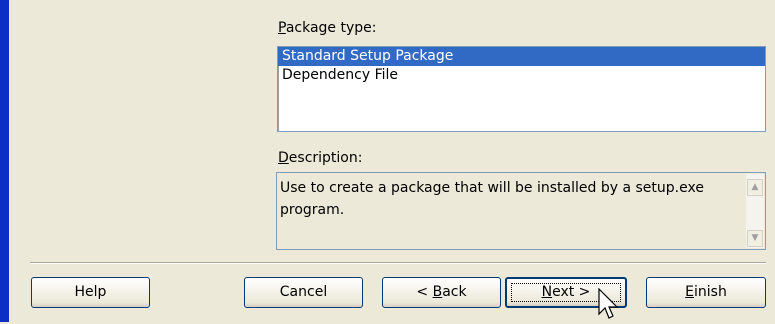  Describe the element at coordinates (320, 158) in the screenshot. I see `description-label: Description:` at that location.